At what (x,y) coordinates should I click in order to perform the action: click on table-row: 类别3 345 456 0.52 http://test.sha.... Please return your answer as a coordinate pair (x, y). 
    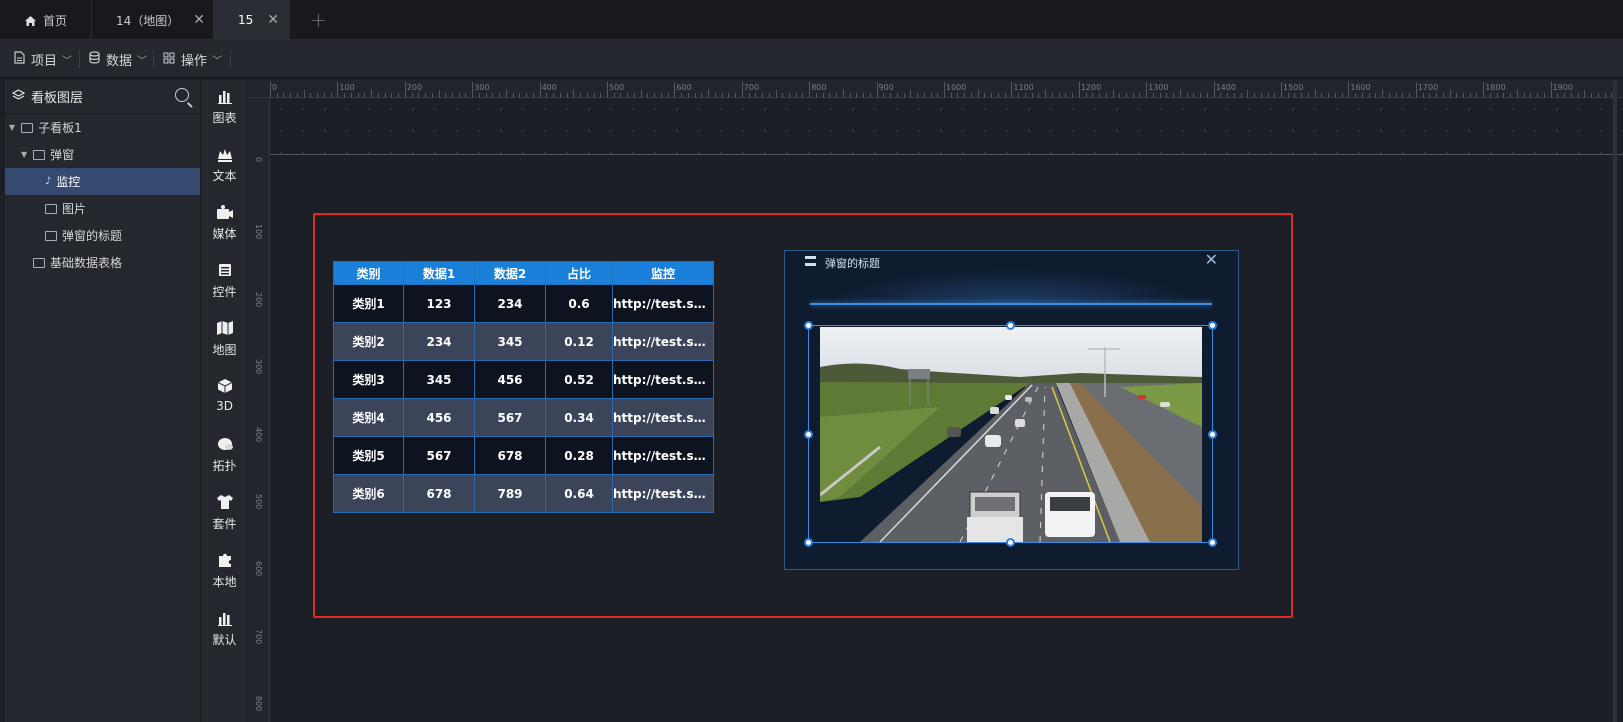
    Looking at the image, I should click on (523, 379).